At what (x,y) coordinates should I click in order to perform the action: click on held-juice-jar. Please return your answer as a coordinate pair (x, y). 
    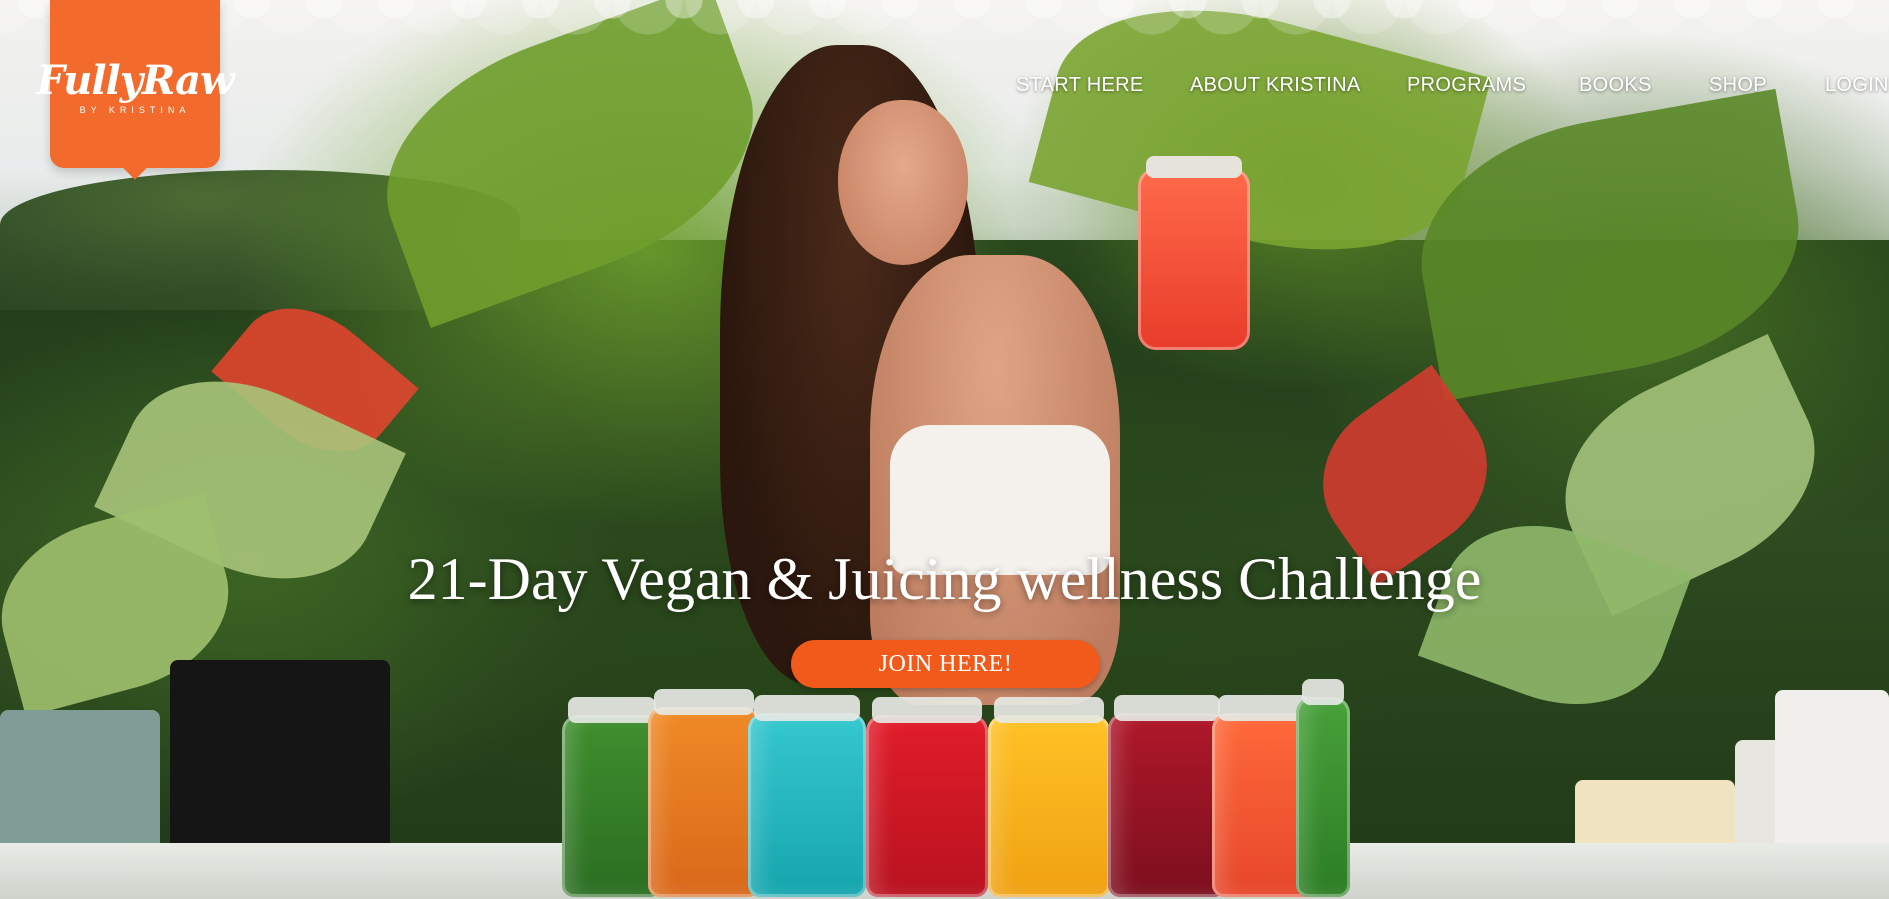
    Looking at the image, I should click on (1194, 253).